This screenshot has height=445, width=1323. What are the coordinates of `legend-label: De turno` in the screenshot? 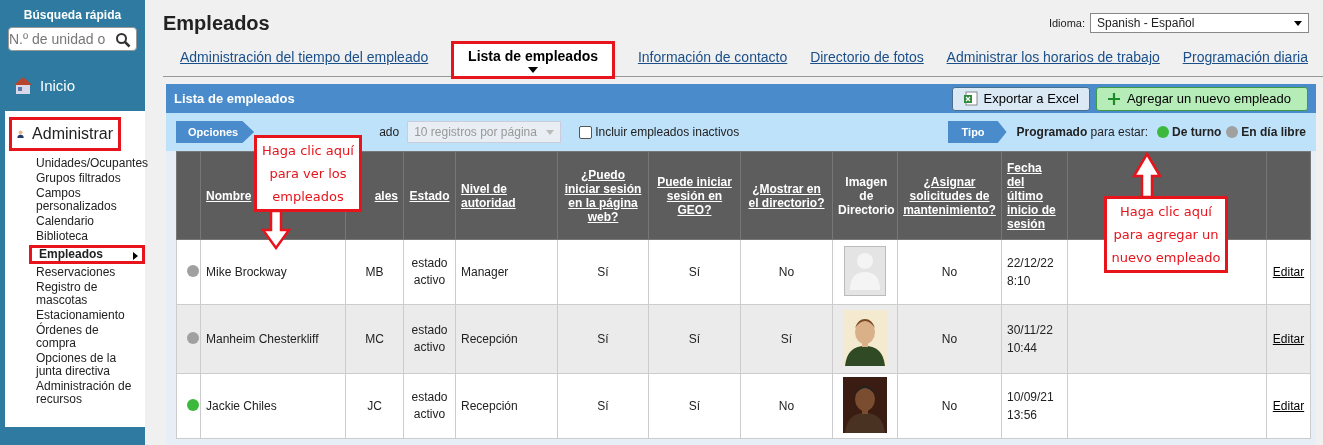 It's located at (1196, 132).